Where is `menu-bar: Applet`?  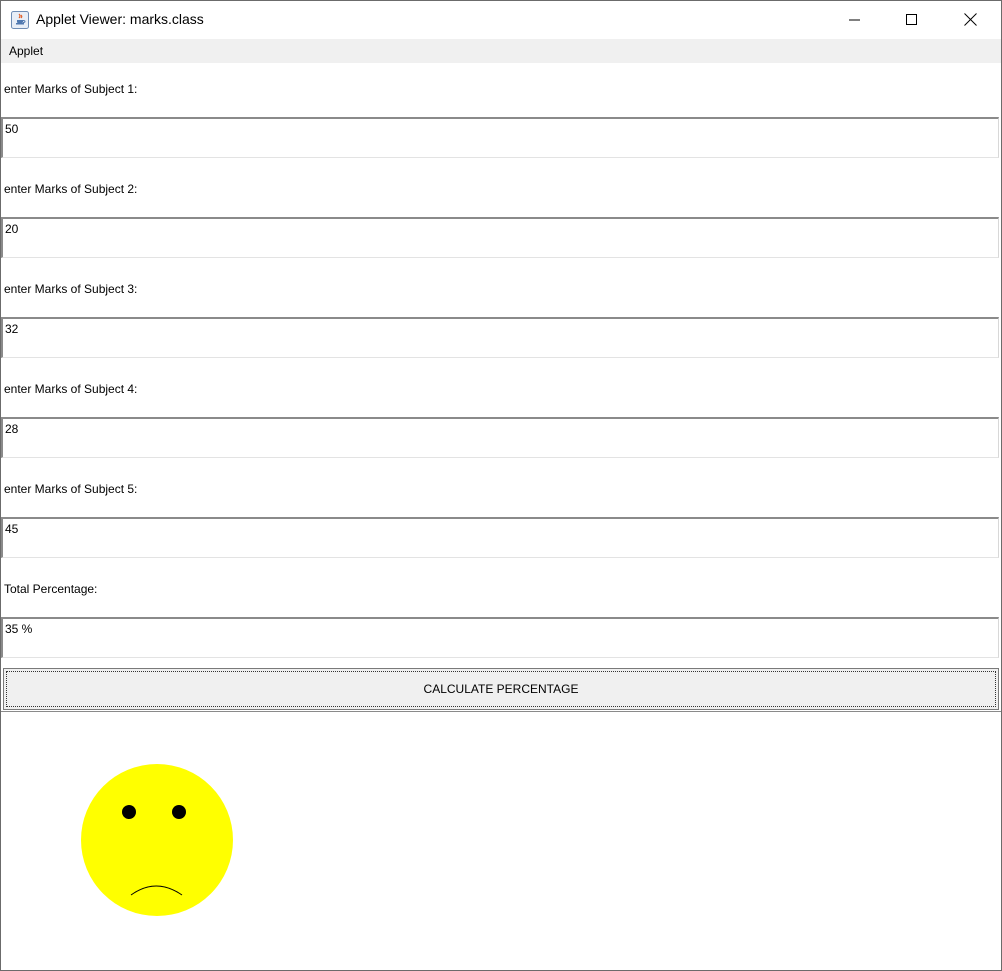
menu-bar: Applet is located at coordinates (501, 51).